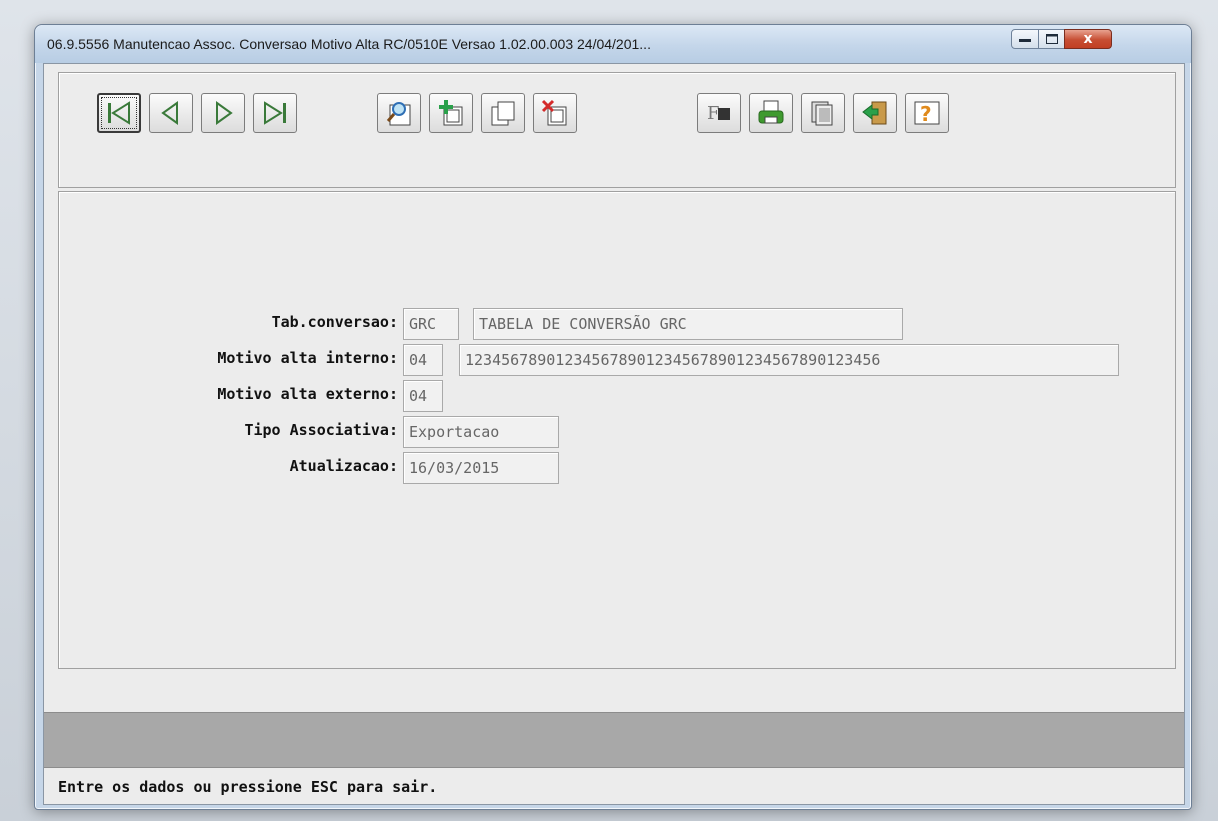 This screenshot has height=821, width=1218. I want to click on next-record-button, so click(223, 113).